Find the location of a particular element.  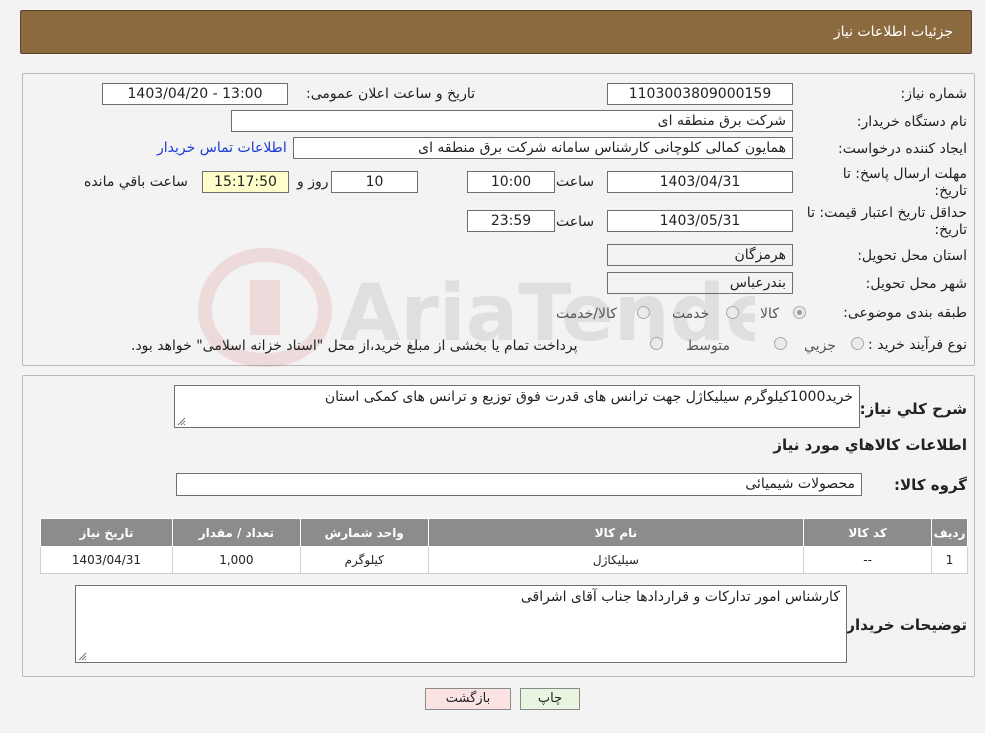

process-radio-medium is located at coordinates (780, 343).